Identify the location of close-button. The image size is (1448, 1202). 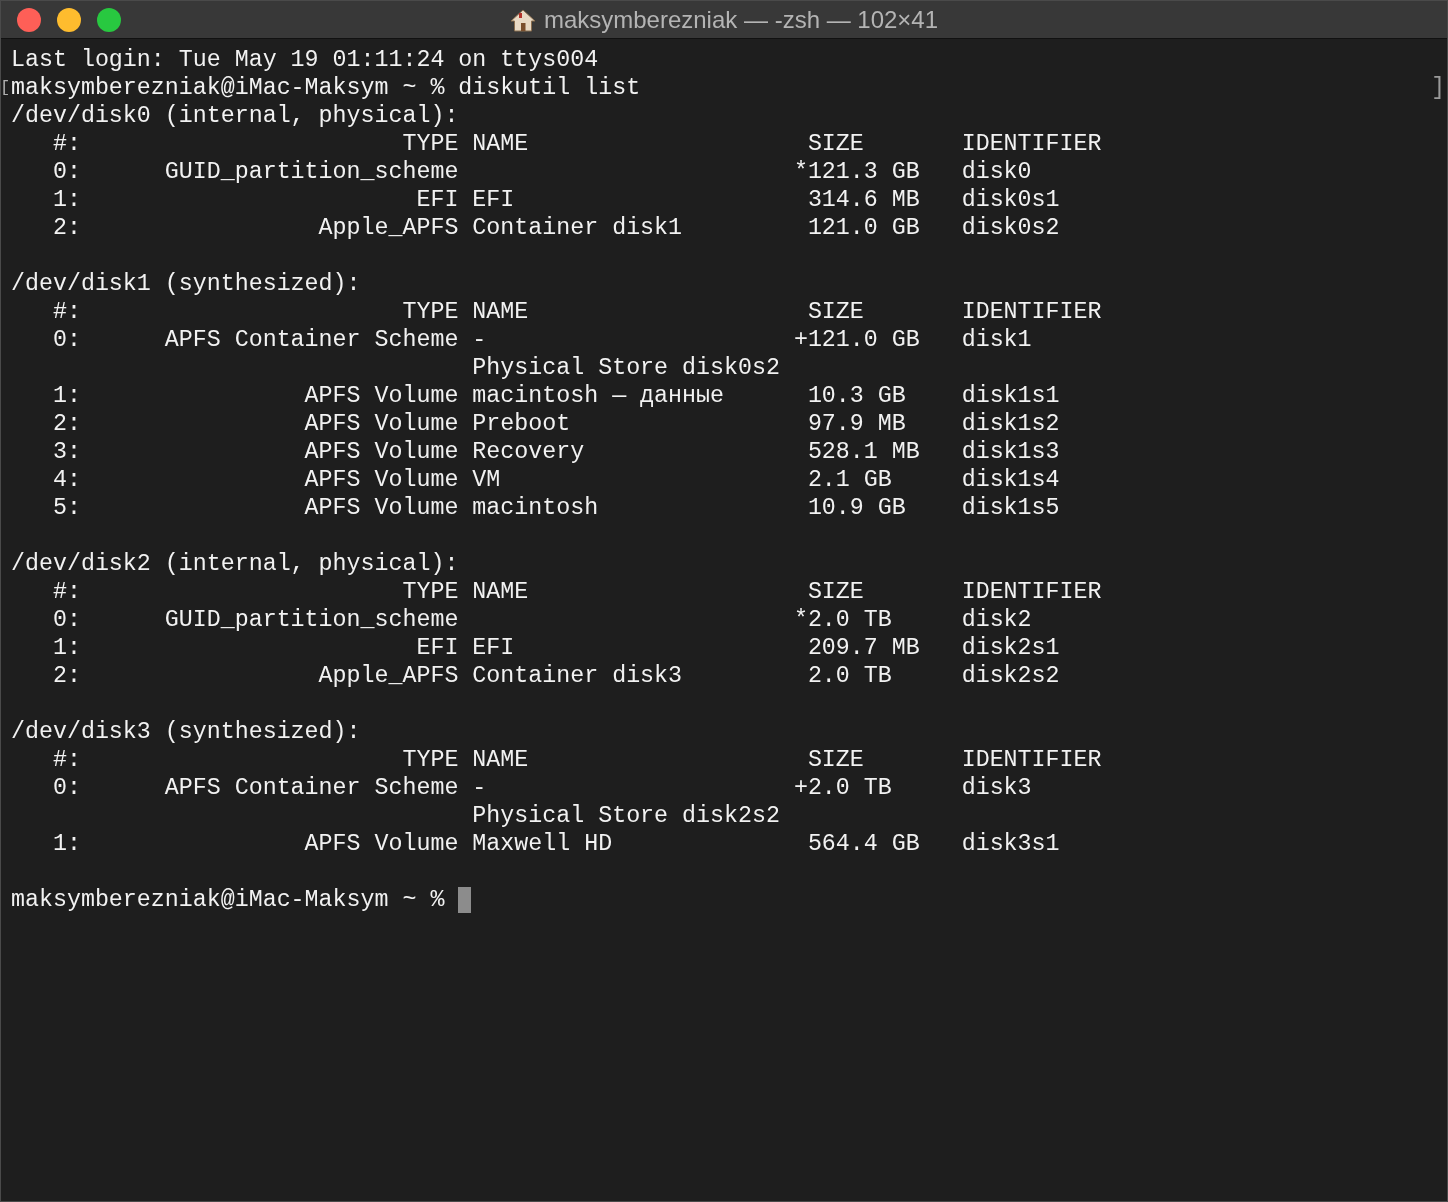
(29, 20).